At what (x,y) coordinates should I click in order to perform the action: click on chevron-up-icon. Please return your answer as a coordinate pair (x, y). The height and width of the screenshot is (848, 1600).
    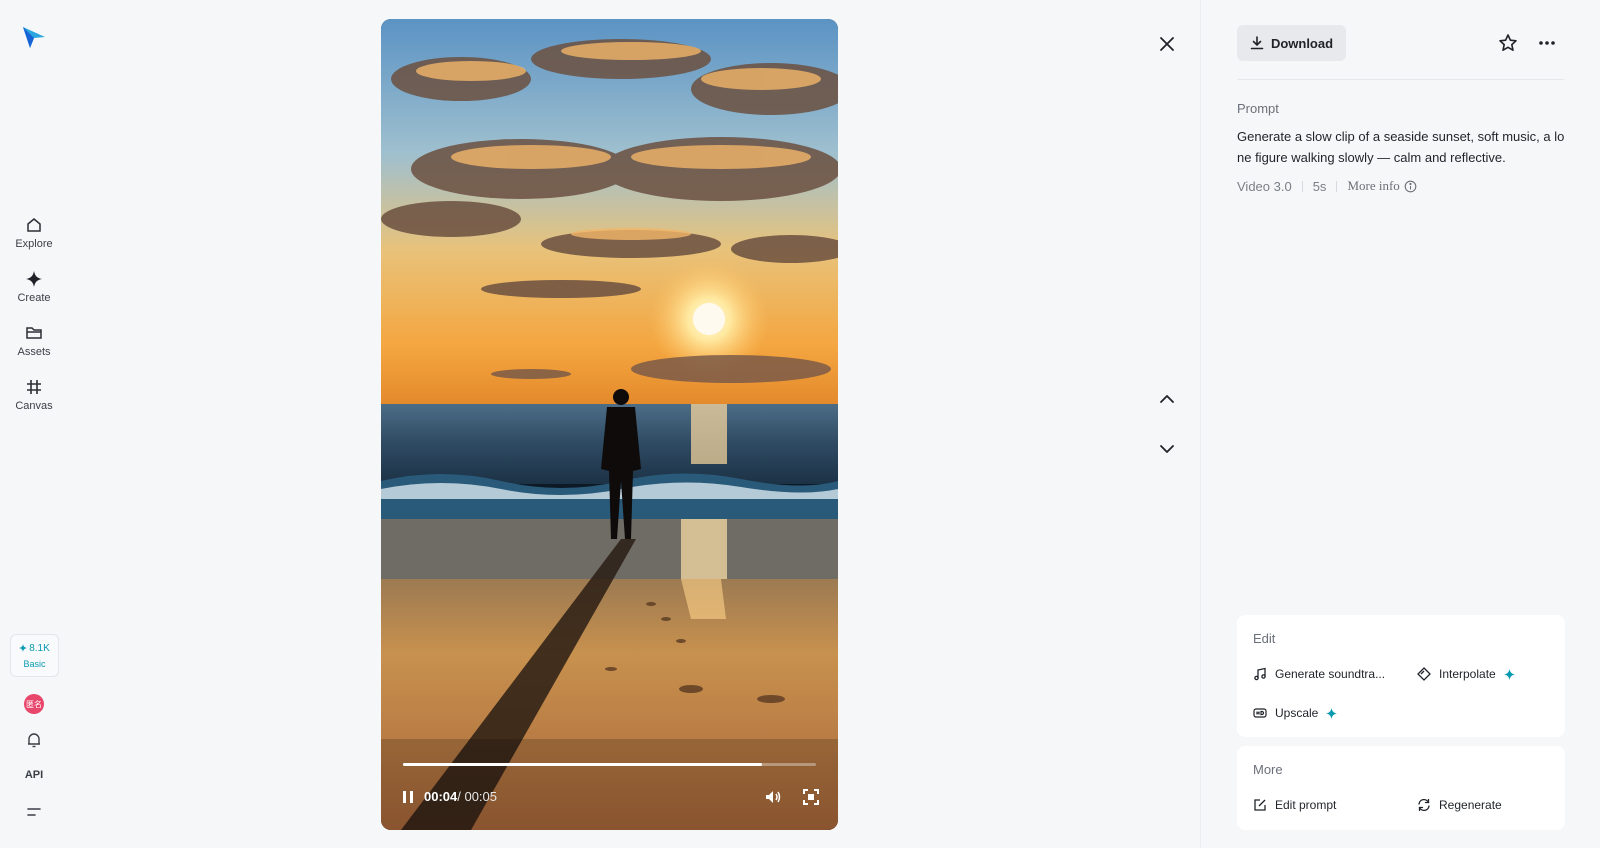
    Looking at the image, I should click on (1167, 399).